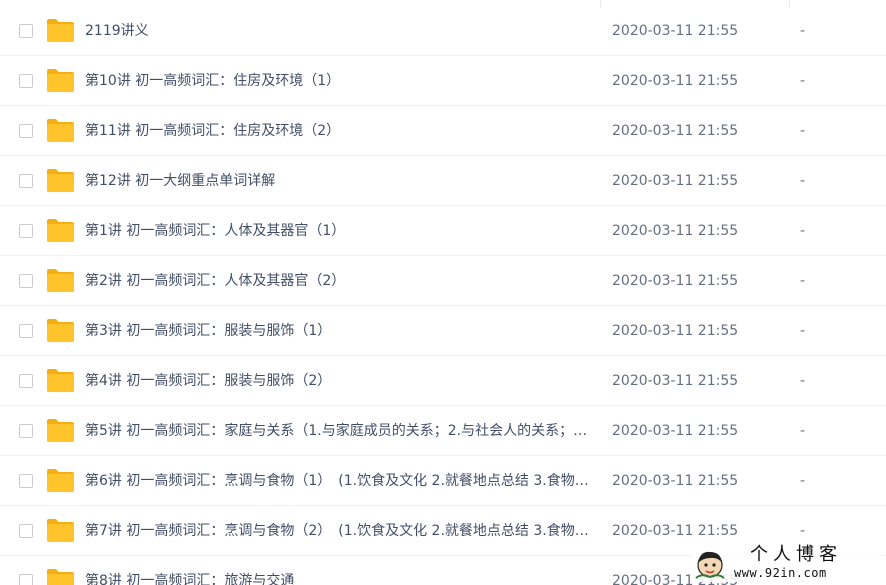 This screenshot has height=585, width=886. What do you see at coordinates (337, 31) in the screenshot?
I see `file-name: 2119讲义` at bounding box center [337, 31].